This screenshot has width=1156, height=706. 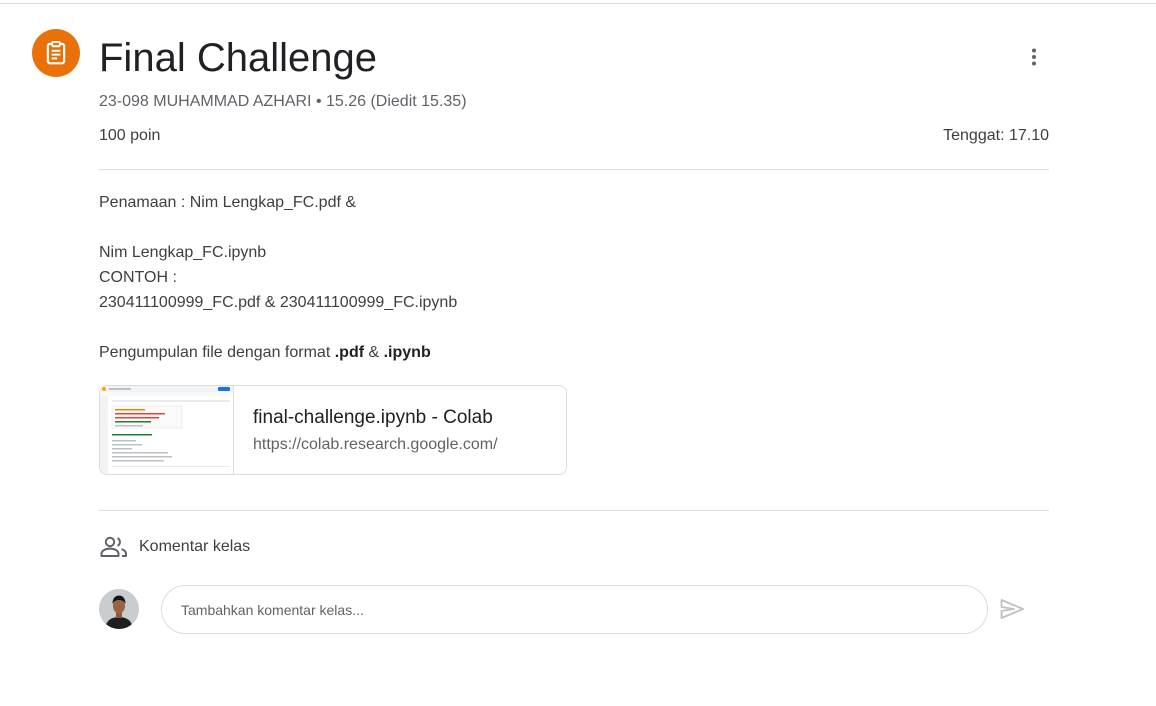 I want to click on people-icon, so click(x=113, y=546).